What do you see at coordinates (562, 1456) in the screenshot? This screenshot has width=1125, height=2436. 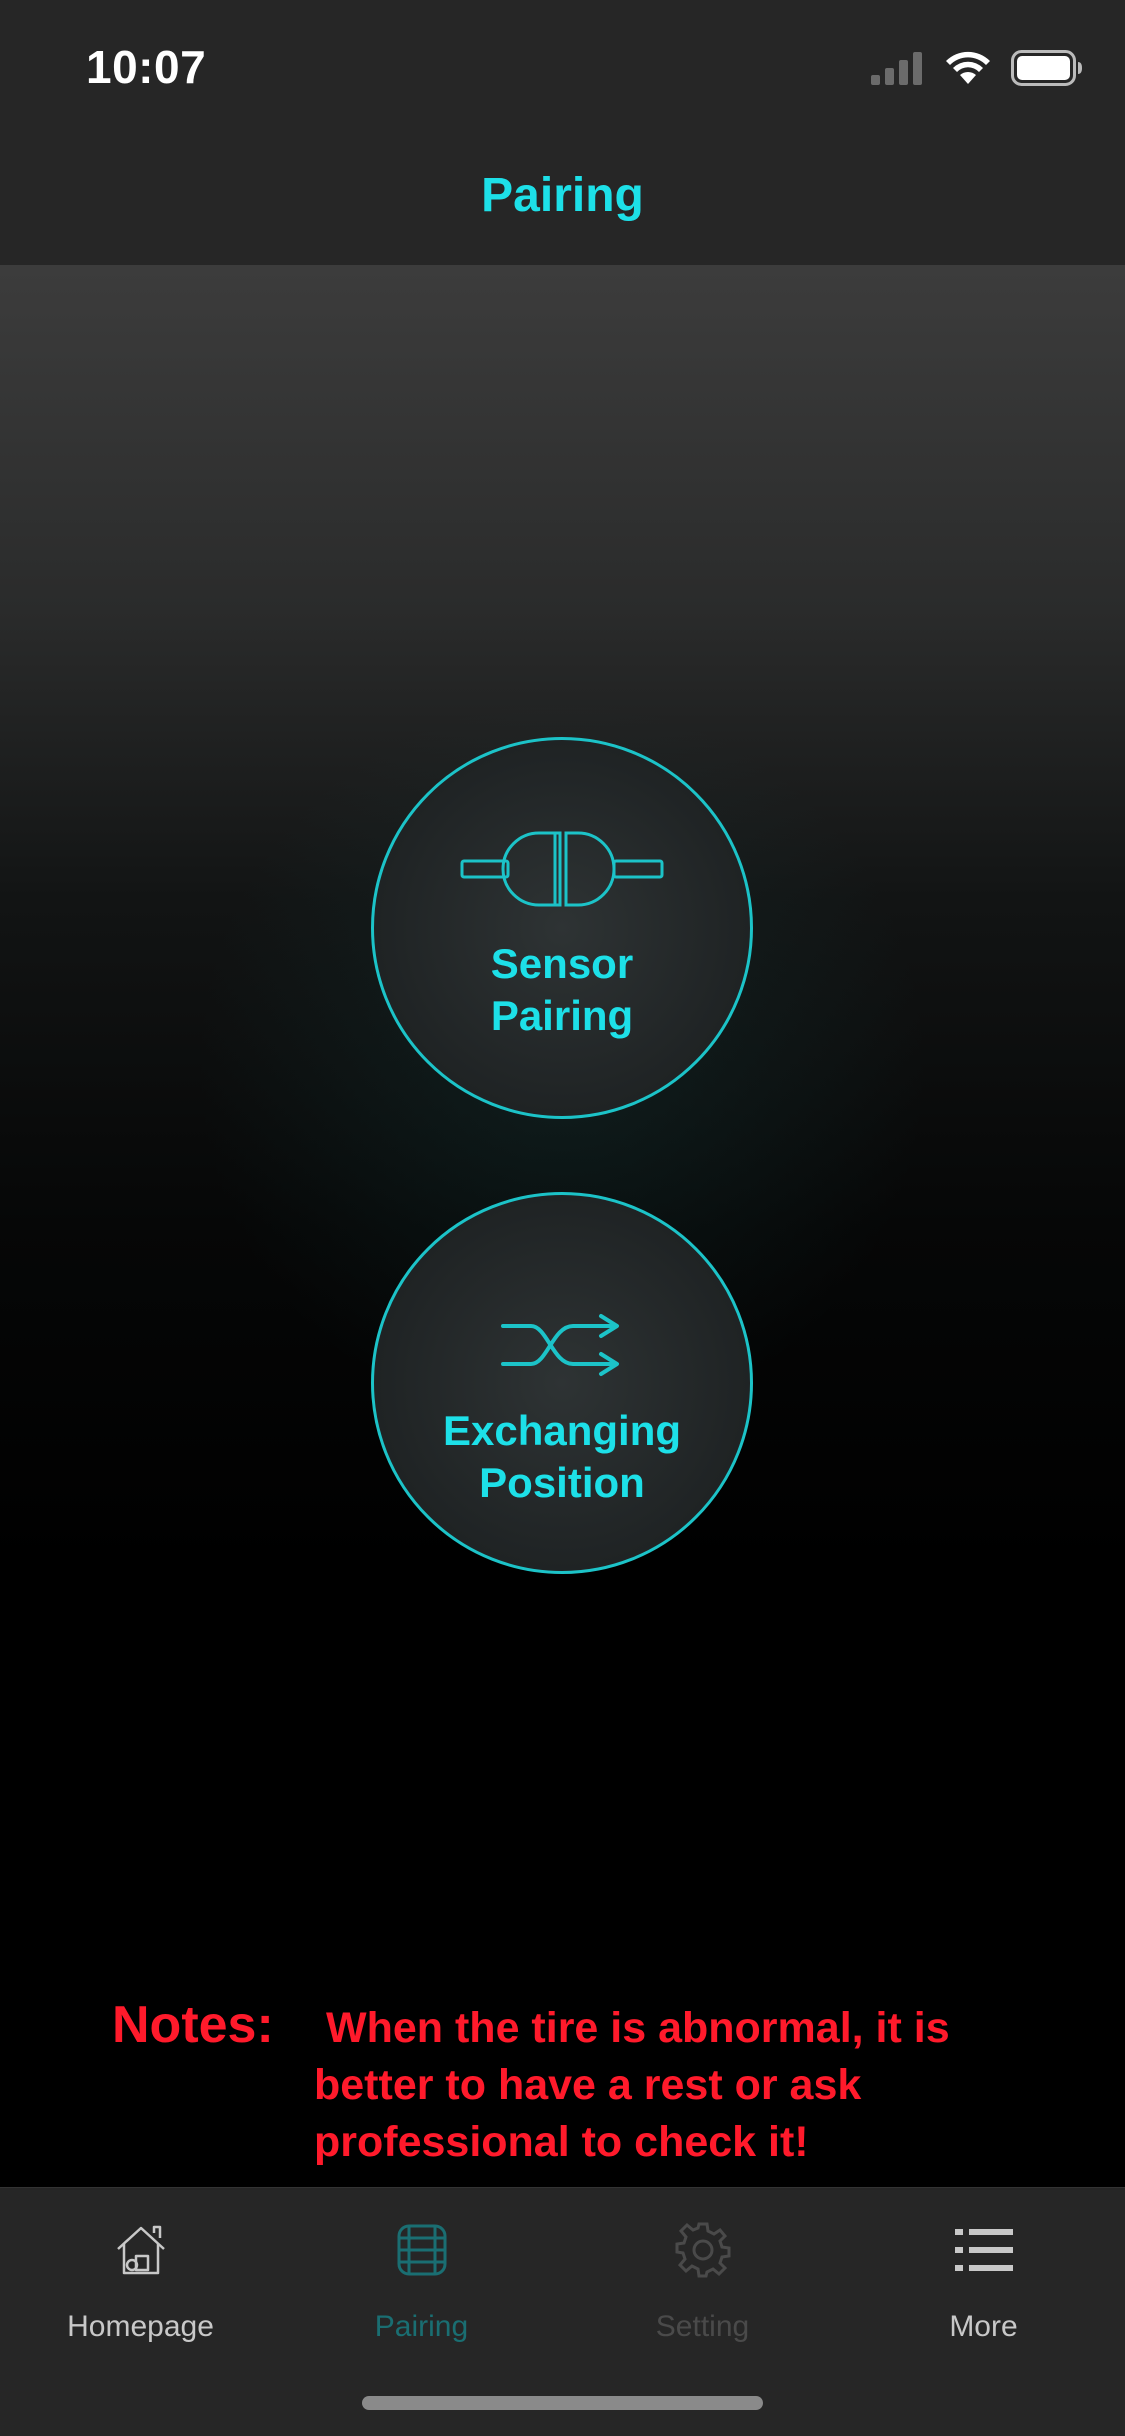 I see `exchanging-position-label: Exchanging Position` at bounding box center [562, 1456].